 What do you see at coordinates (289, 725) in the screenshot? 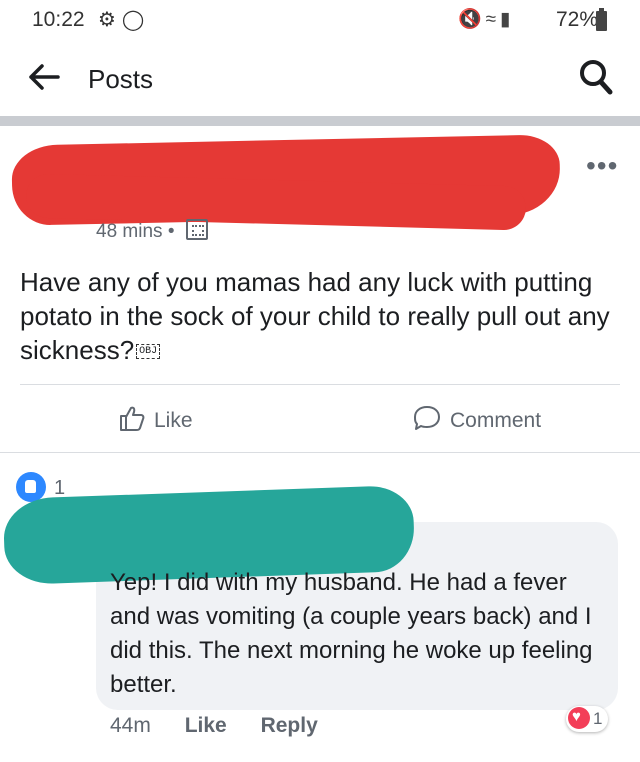
I see `comment-reply-button: Reply` at bounding box center [289, 725].